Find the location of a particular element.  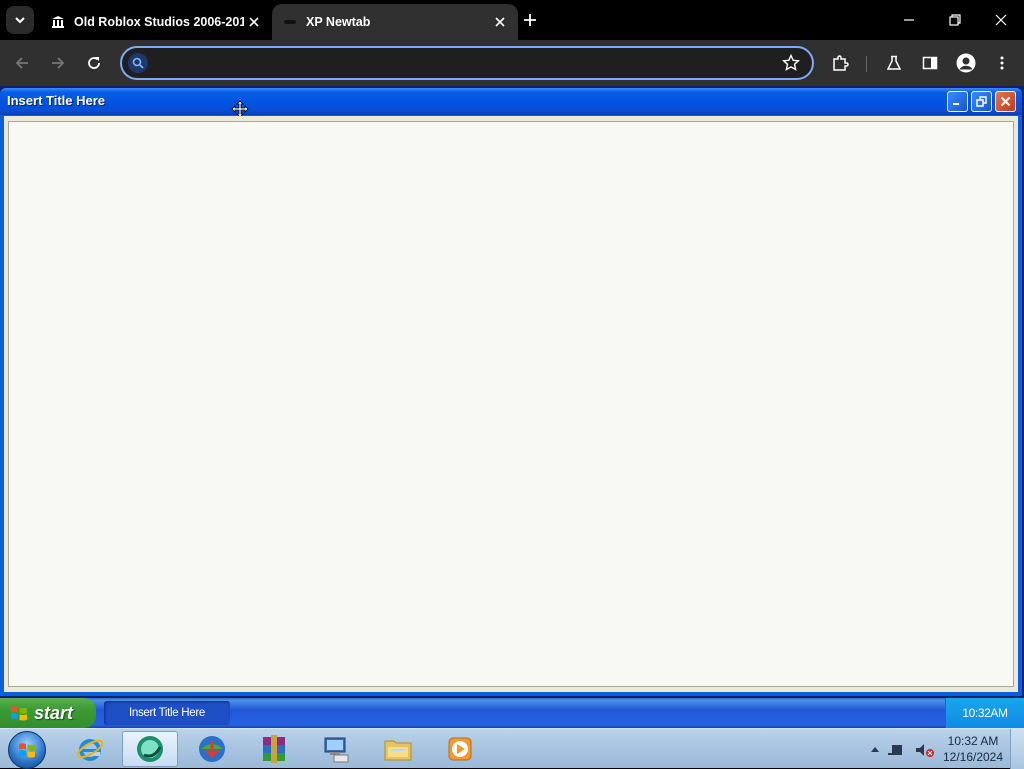

media-player-icon is located at coordinates (460, 749).